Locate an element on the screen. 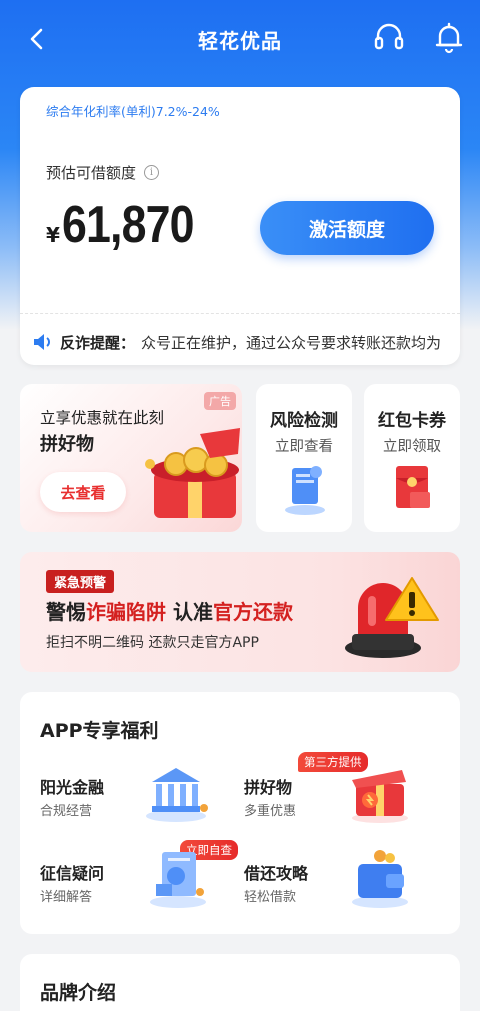 Image resolution: width=480 pixels, height=1011 pixels. fraud-alert-banner: 紧急预警 警惕诈骗陷阱 认准官方还款 拒扫不明二维码 还款只走官方APP is located at coordinates (240, 612).